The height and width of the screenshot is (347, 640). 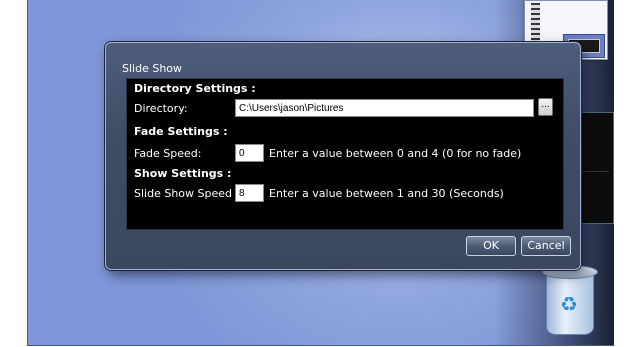 What do you see at coordinates (168, 153) in the screenshot?
I see `fade-speed-label: Fade Speed:` at bounding box center [168, 153].